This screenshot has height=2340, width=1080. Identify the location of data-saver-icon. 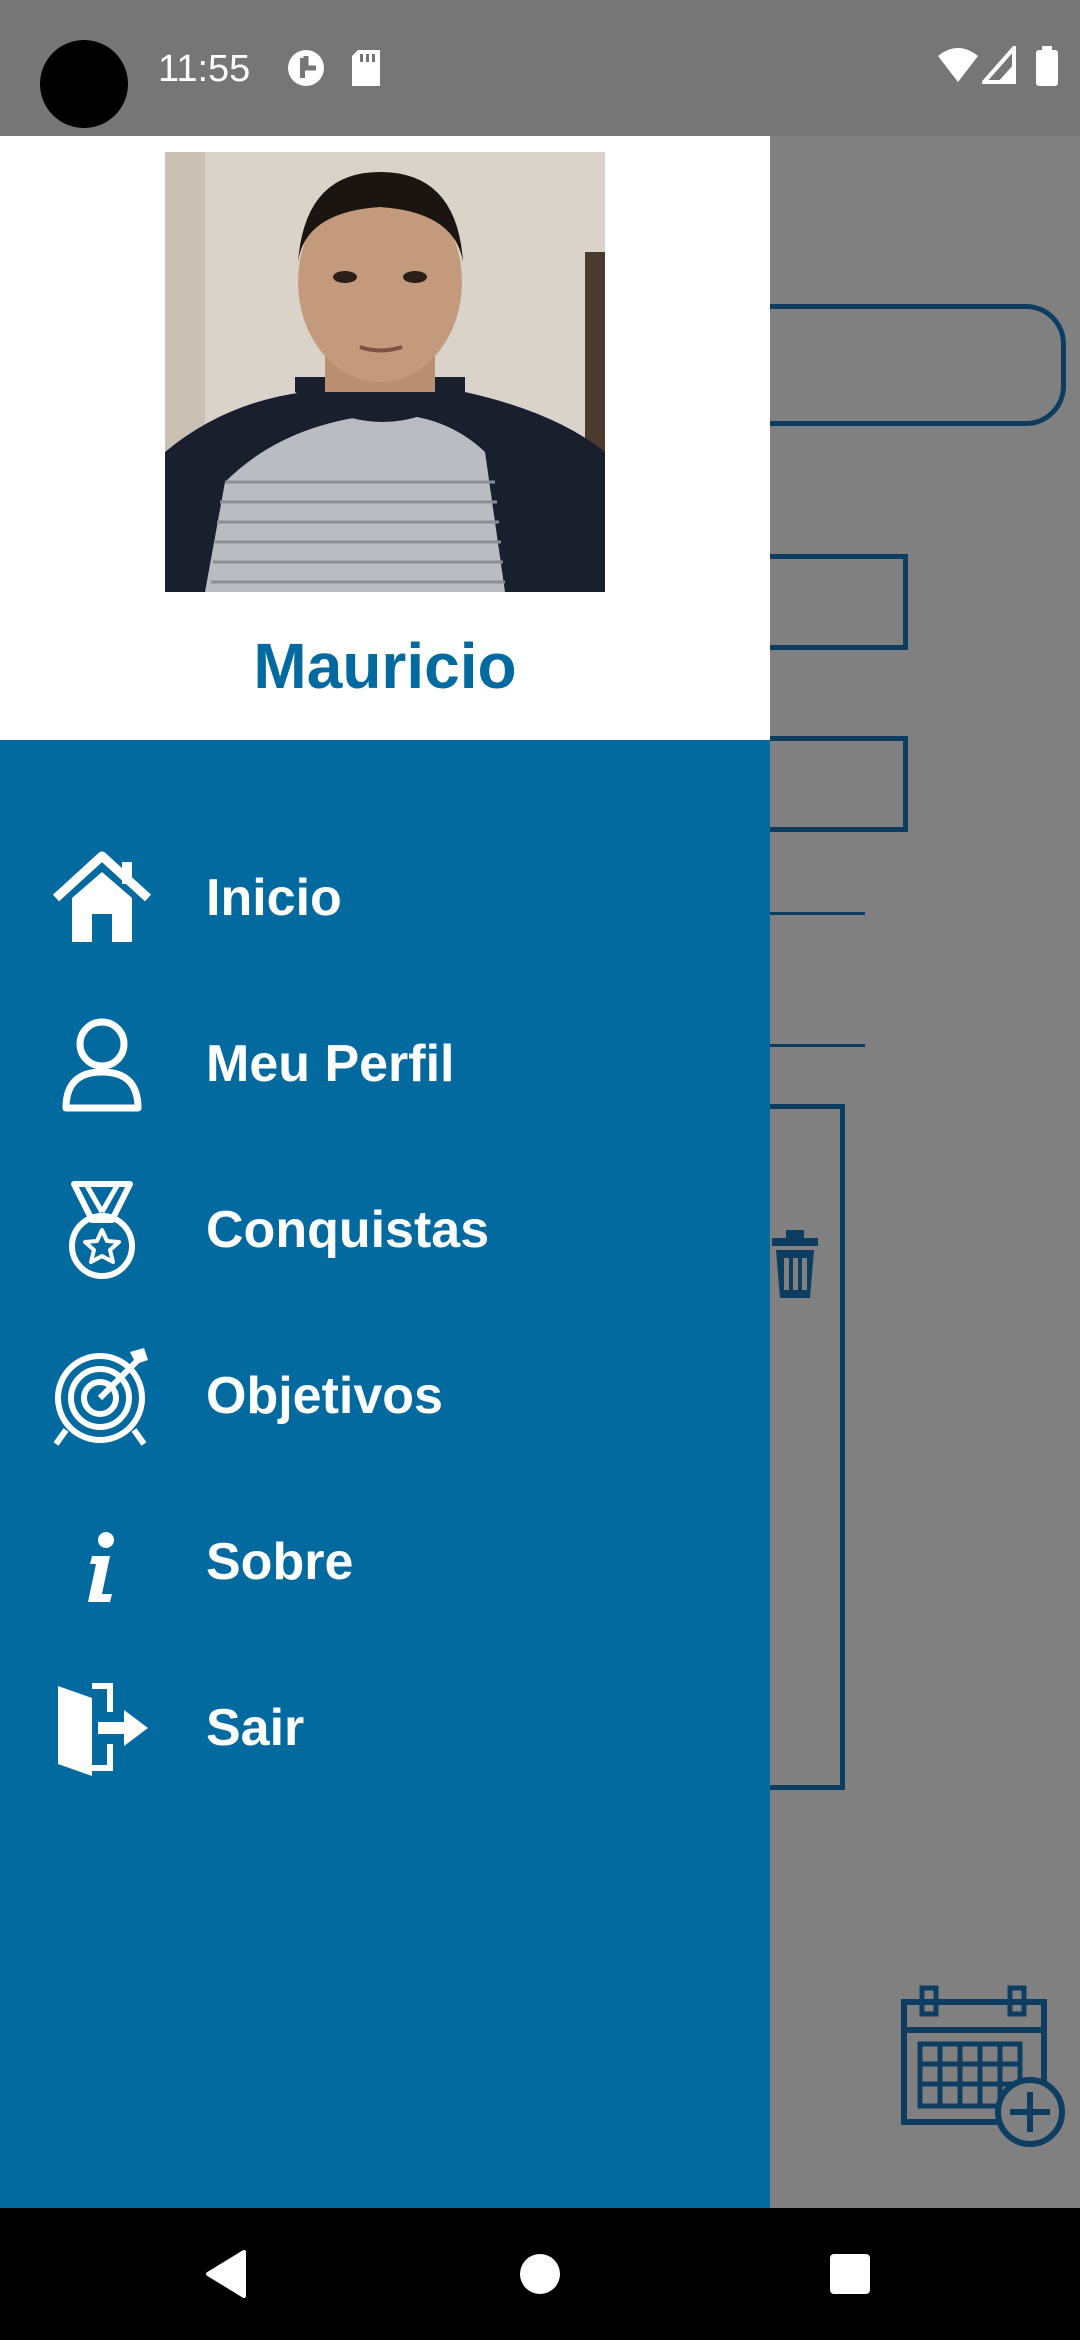
(306, 68).